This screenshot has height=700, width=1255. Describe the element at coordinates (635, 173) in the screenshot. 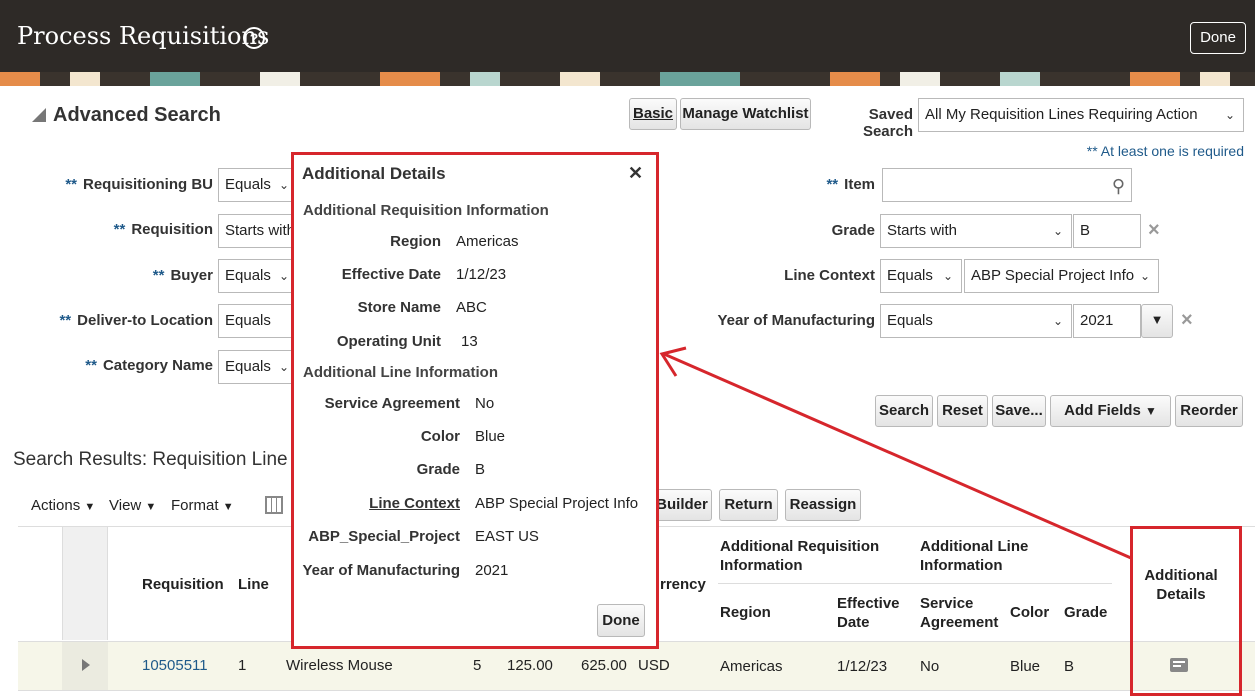

I see `close-icon: ✕` at that location.